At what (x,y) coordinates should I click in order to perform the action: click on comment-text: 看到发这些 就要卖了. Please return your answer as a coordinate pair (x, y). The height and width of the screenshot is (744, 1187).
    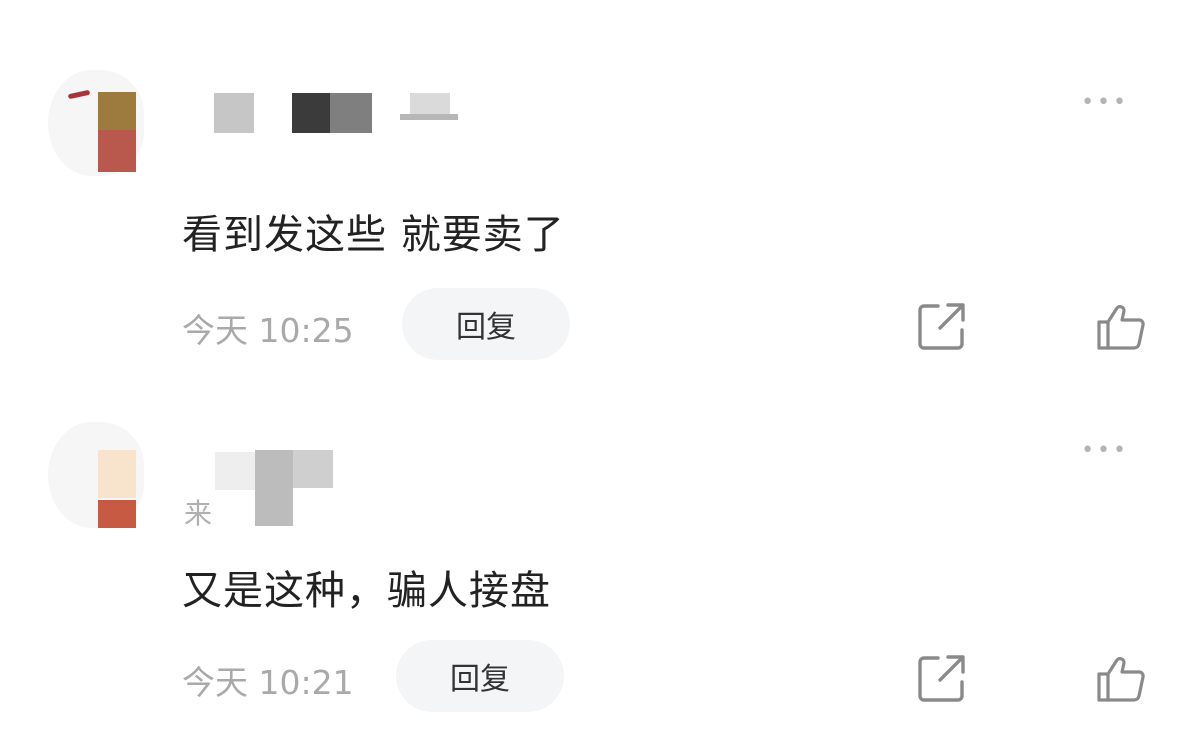
    Looking at the image, I should click on (373, 235).